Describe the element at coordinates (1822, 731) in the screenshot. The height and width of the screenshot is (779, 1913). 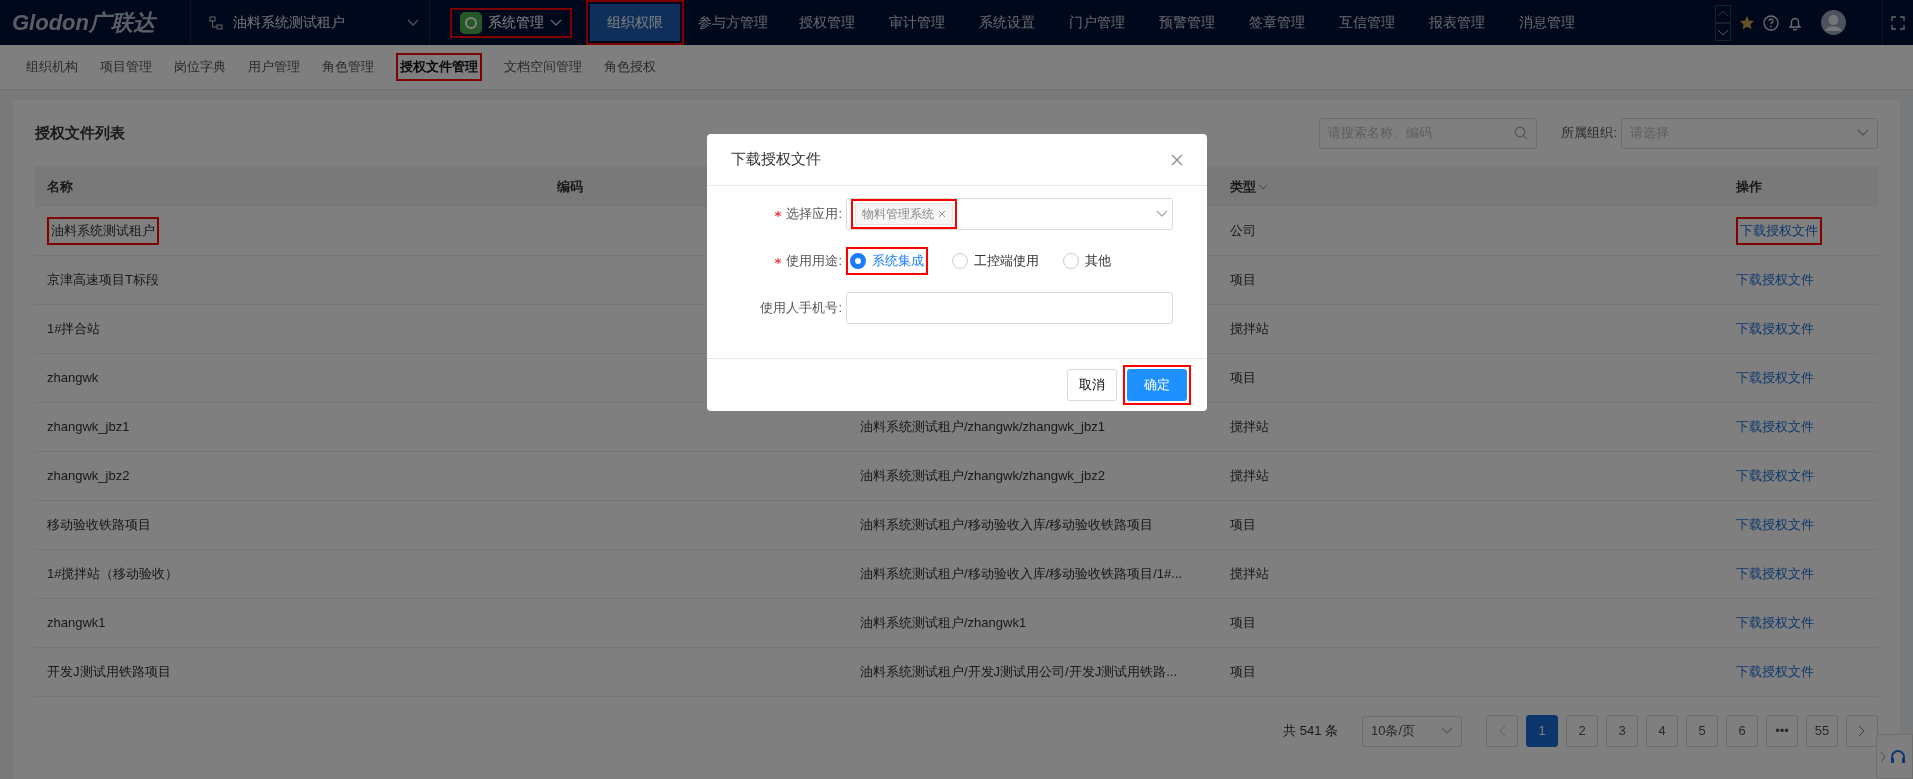
I see `page-button: 55` at that location.